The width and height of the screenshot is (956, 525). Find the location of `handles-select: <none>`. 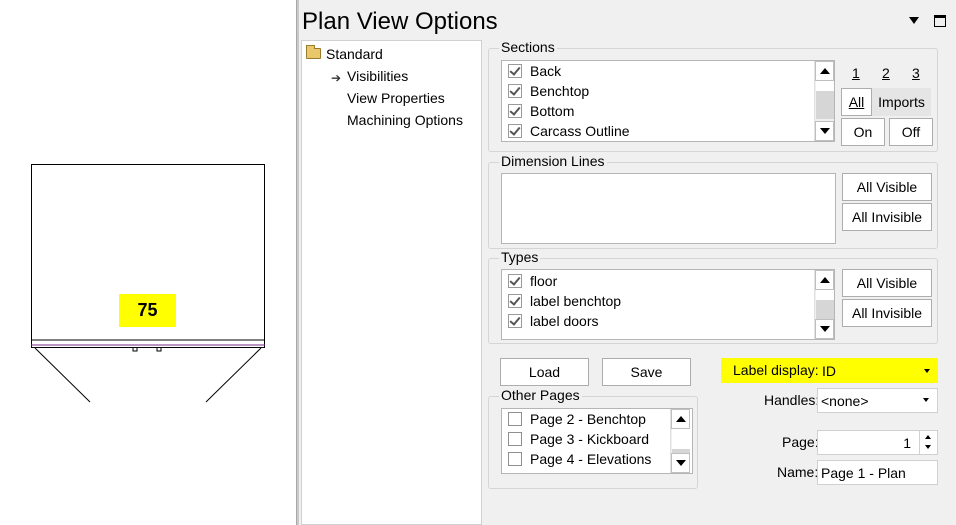

handles-select: <none> is located at coordinates (877, 400).